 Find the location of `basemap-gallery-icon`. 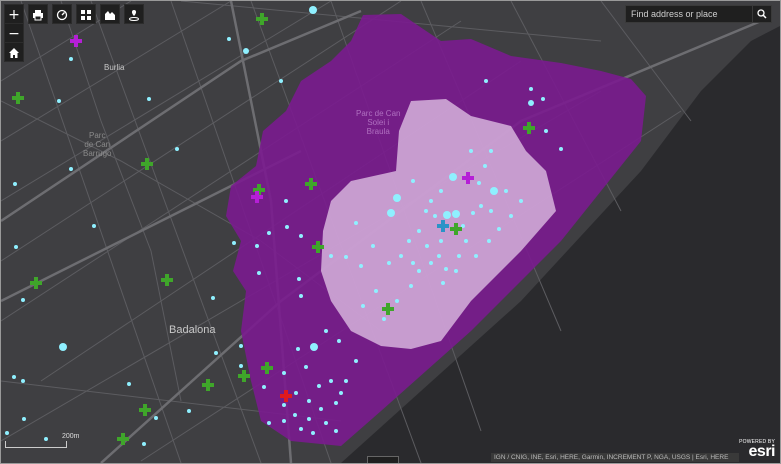

basemap-gallery-icon is located at coordinates (86, 15).